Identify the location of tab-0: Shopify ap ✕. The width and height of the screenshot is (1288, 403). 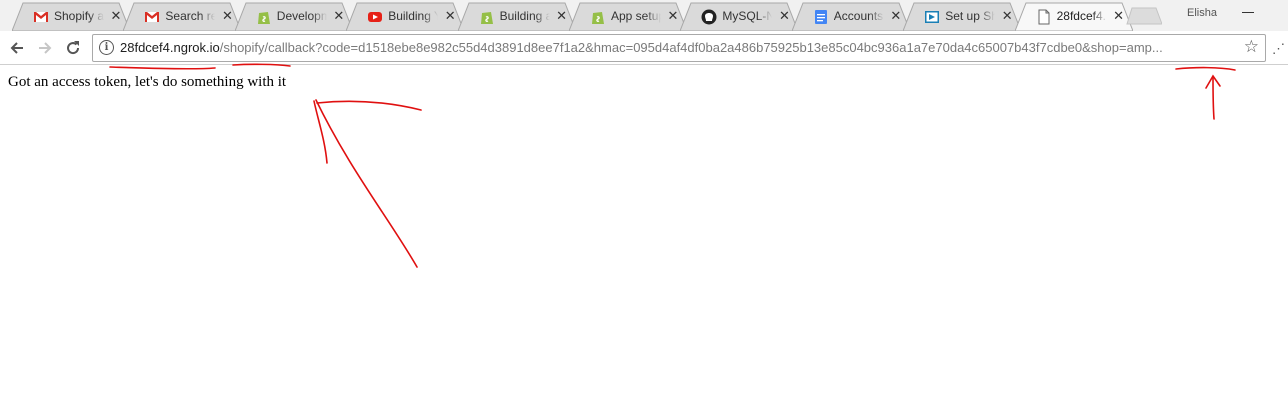
(71, 16).